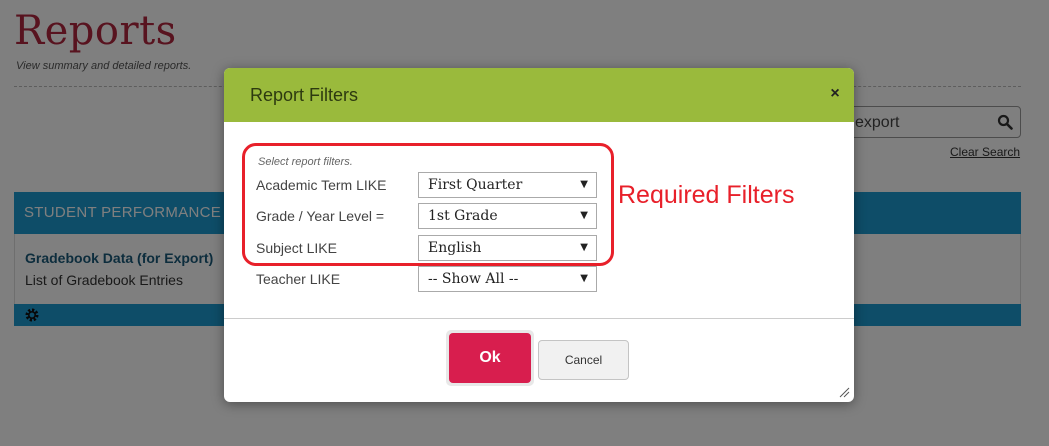  I want to click on dialog-title: Report Filters, so click(304, 95).